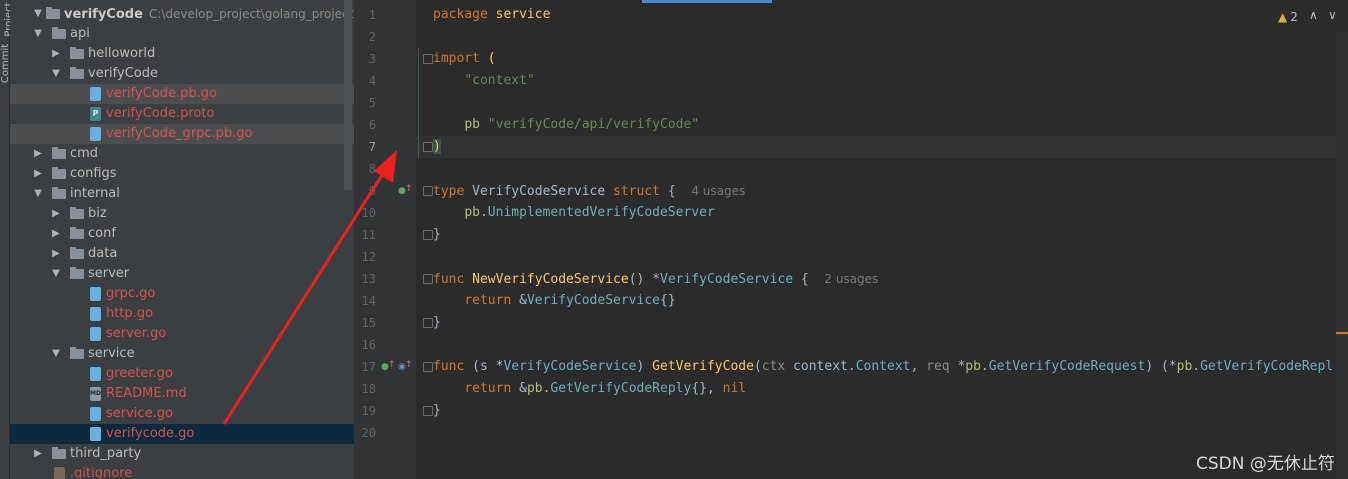  Describe the element at coordinates (1265, 464) in the screenshot. I see `watermark: CSDN @无休止符` at that location.